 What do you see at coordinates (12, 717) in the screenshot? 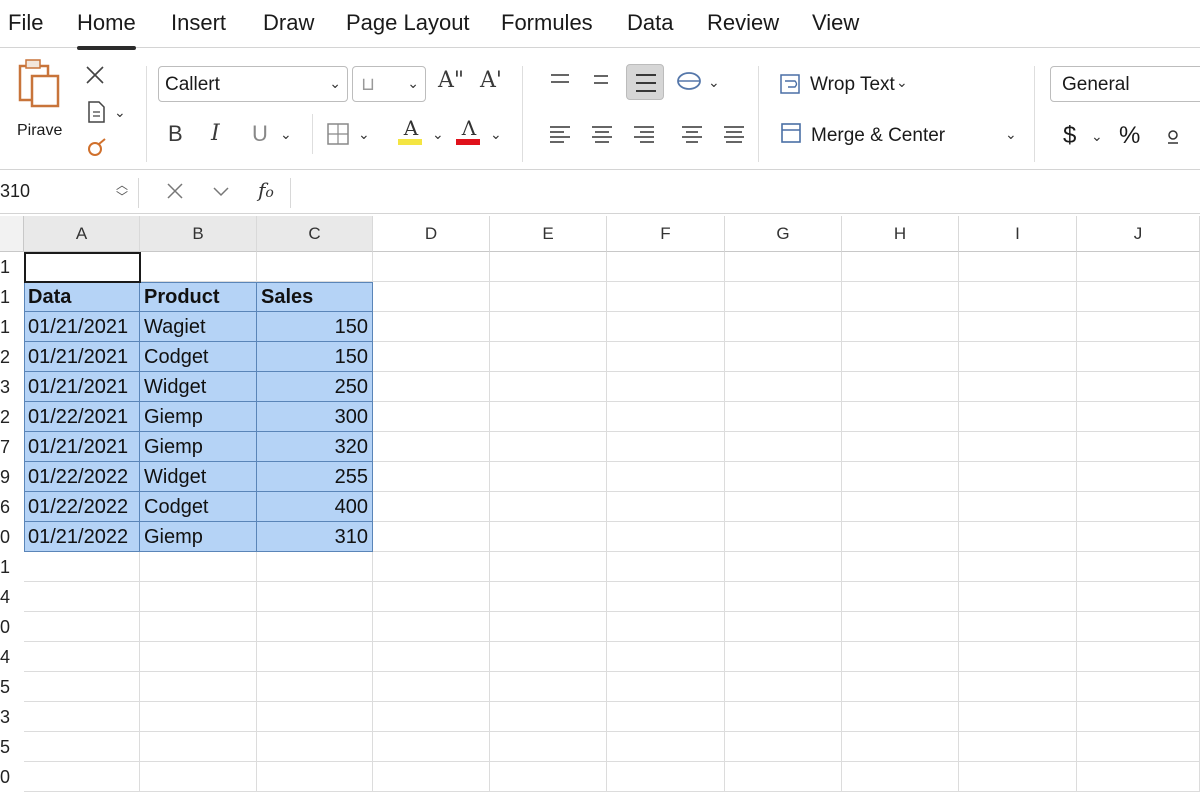
I see `row-header: 3` at bounding box center [12, 717].